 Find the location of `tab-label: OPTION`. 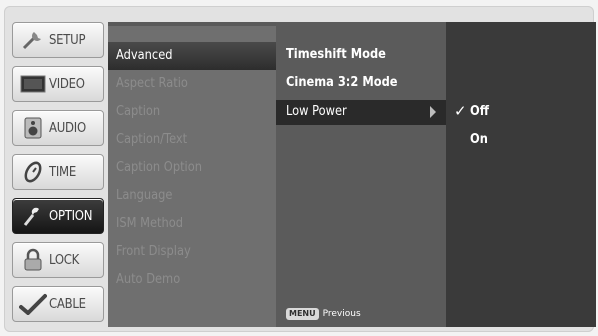

tab-label: OPTION is located at coordinates (71, 216).